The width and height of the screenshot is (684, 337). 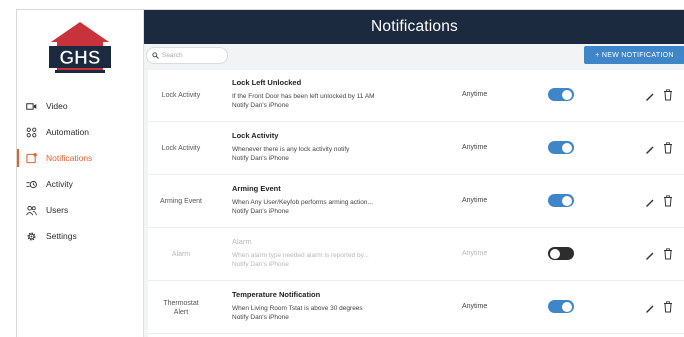 I want to click on sidebar-item-label: Video, so click(x=57, y=106).